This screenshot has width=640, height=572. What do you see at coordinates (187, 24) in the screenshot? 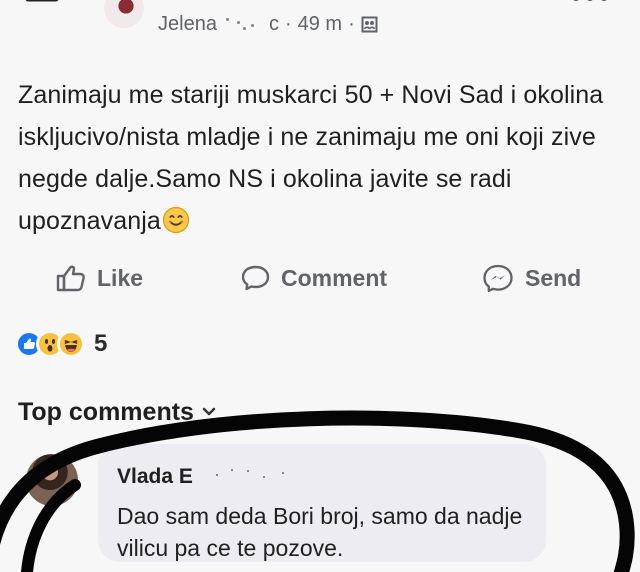
I see `author-name: Jelena` at bounding box center [187, 24].